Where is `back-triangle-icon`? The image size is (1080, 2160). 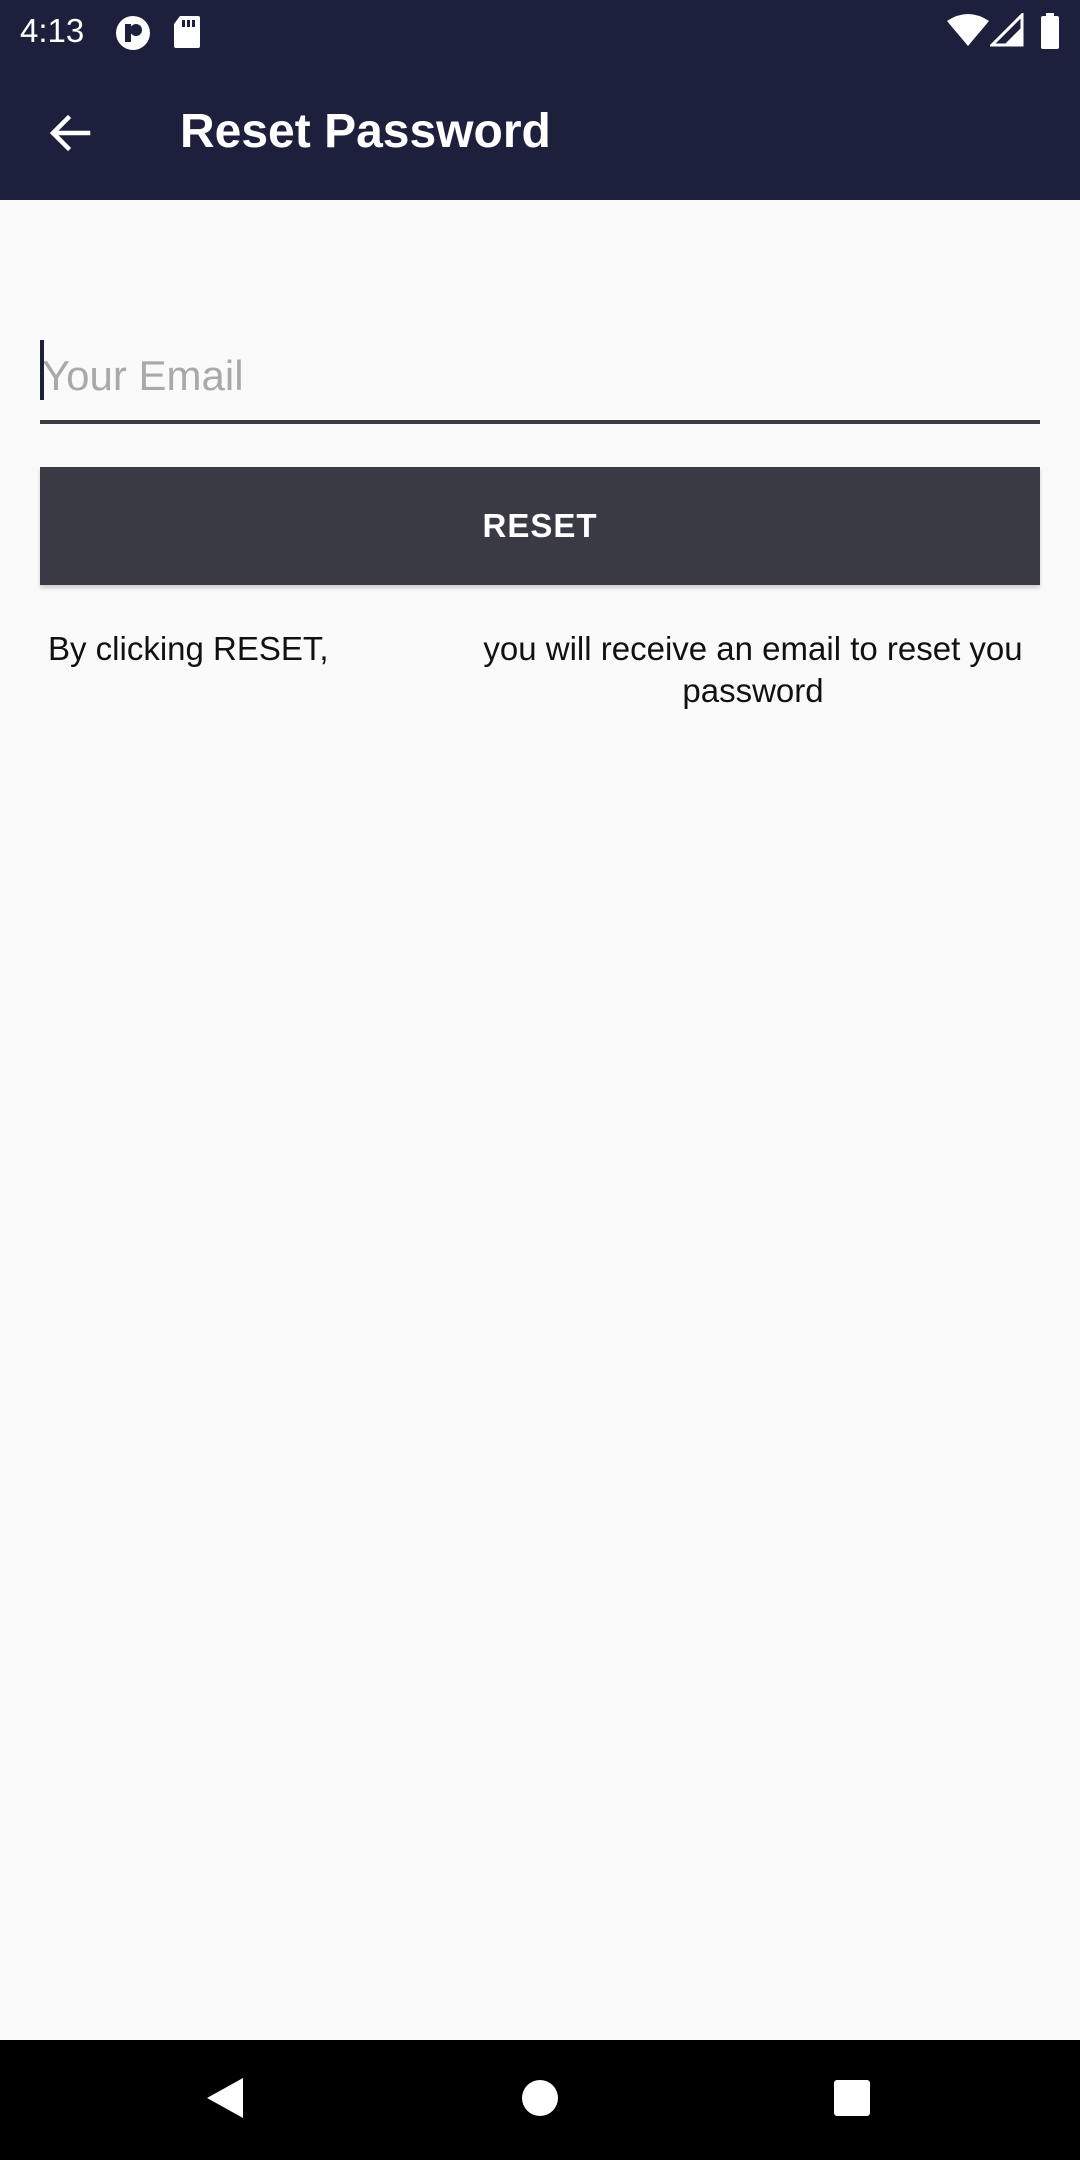
back-triangle-icon is located at coordinates (225, 2100).